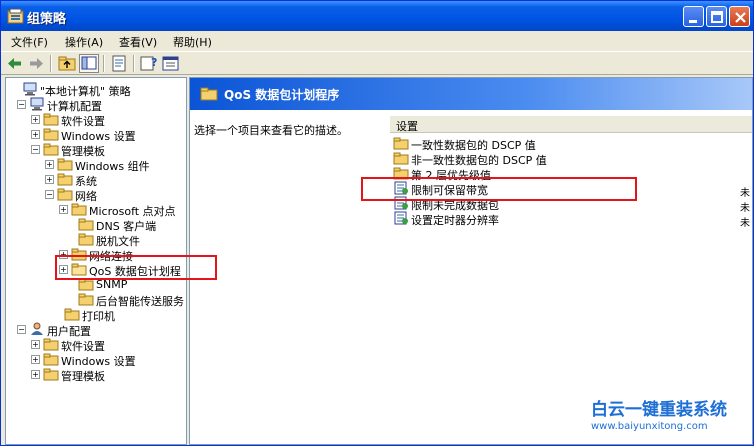 Image resolution: width=754 pixels, height=446 pixels. I want to click on tree-item-label: 打印机, so click(98, 316).